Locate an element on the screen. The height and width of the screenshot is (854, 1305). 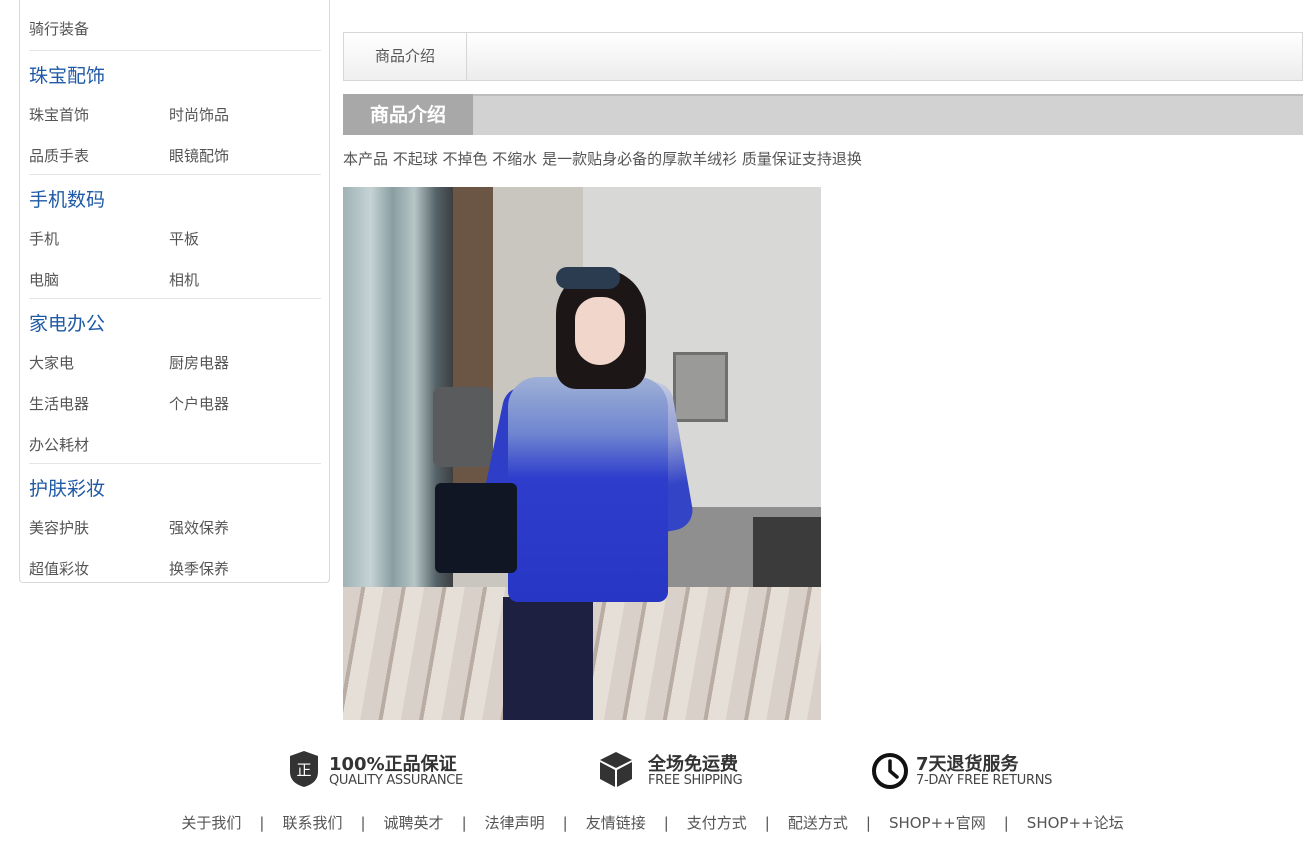
category-link: 办公耗材 is located at coordinates (59, 444).